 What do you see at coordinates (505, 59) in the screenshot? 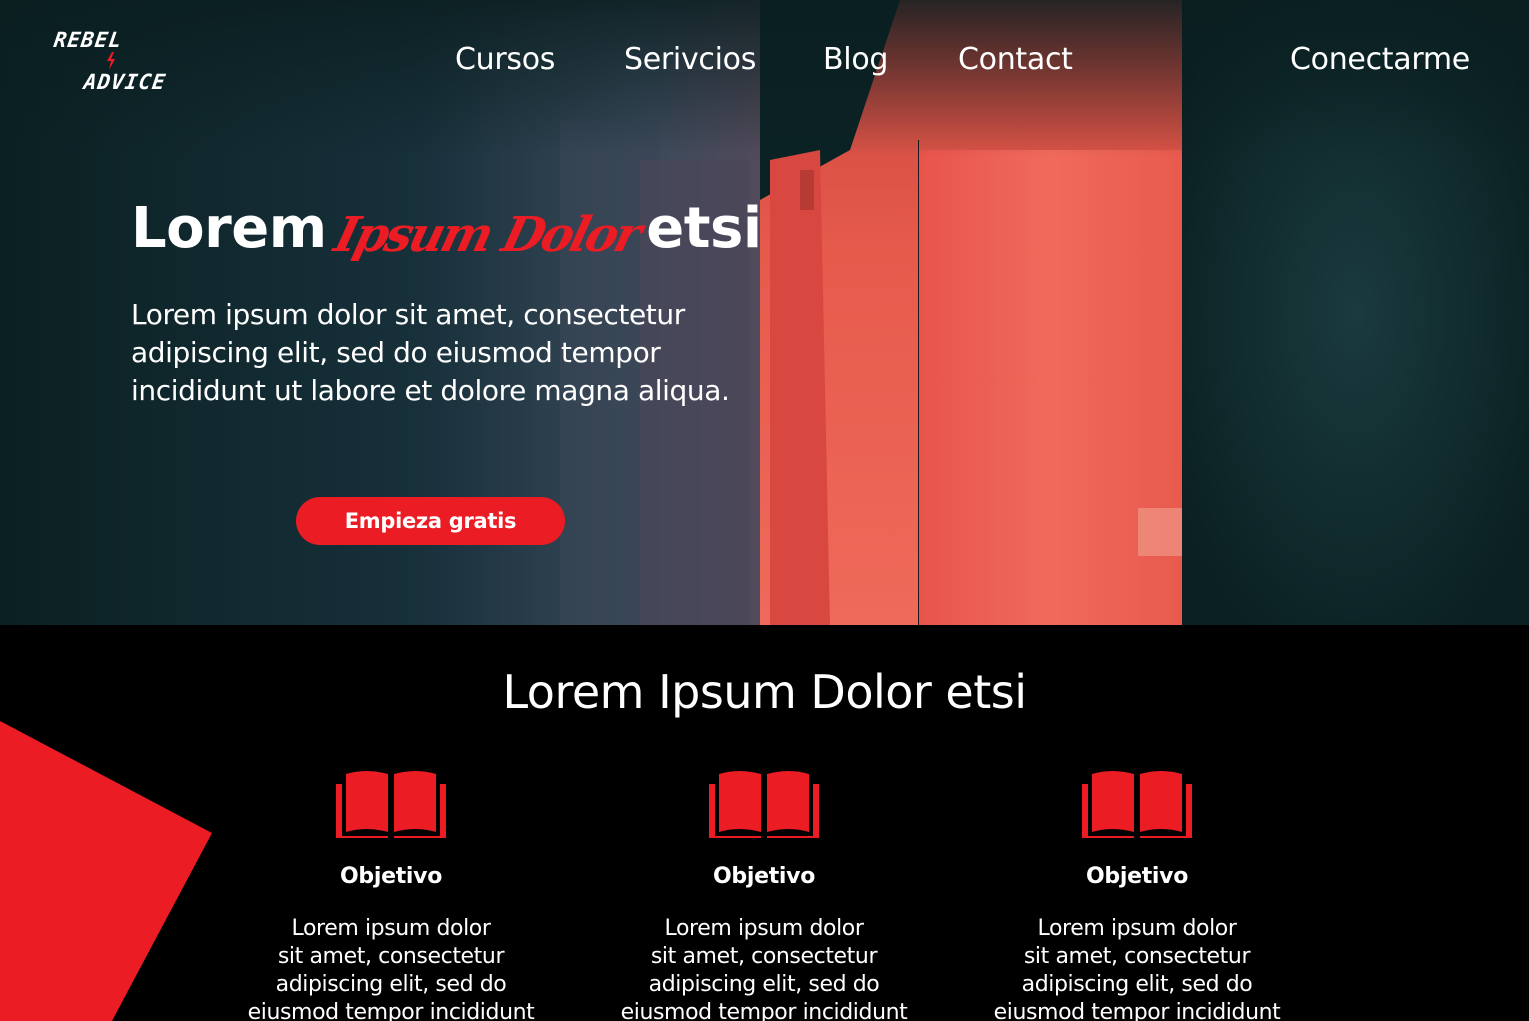
I see `nav-link-cursos: Cursos` at bounding box center [505, 59].